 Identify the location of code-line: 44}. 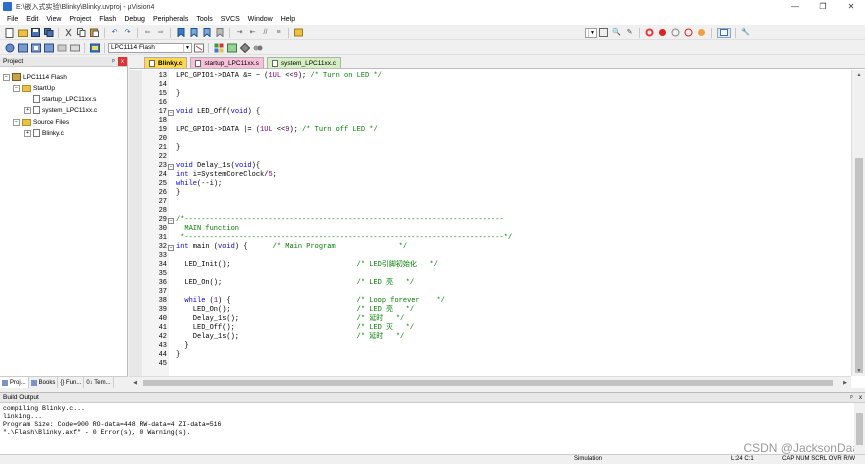
(490, 355).